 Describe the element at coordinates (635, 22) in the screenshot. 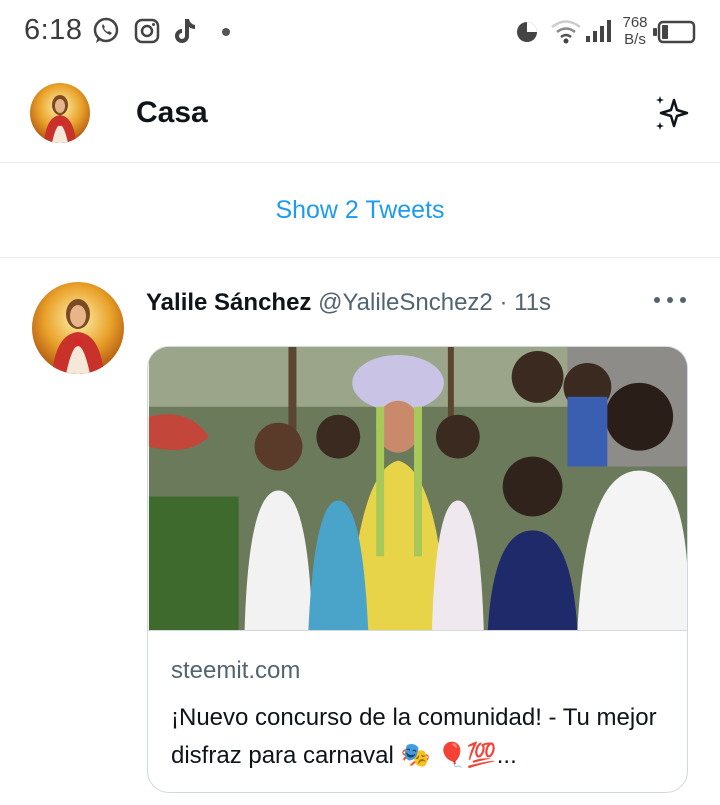

I see `network-speed-value: 768` at that location.